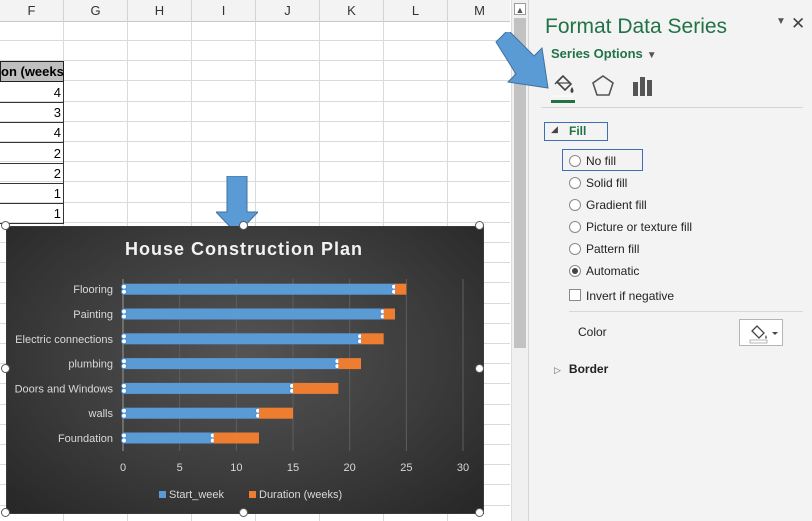 Image resolution: width=812 pixels, height=521 pixels. What do you see at coordinates (636, 26) in the screenshot?
I see `pane-title: Format Data Series` at bounding box center [636, 26].